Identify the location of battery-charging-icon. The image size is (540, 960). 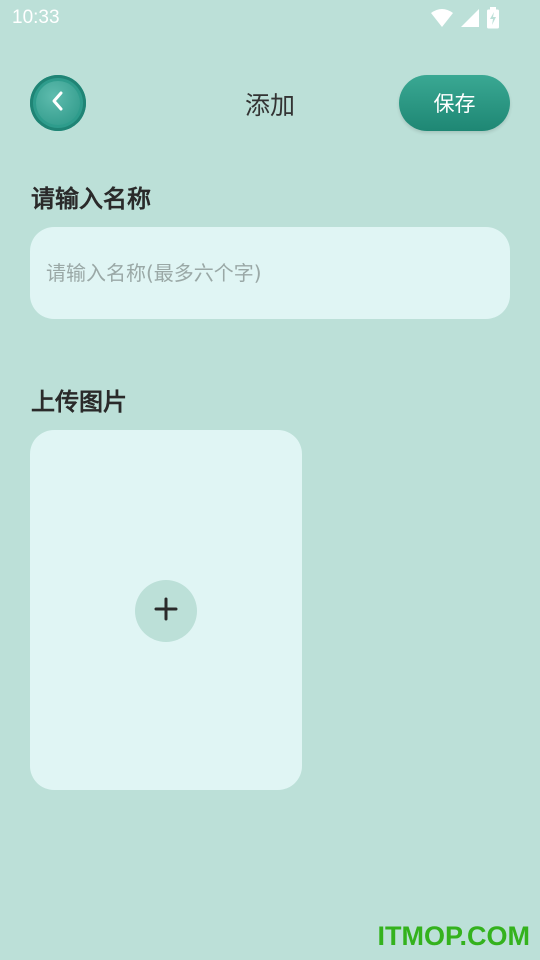
(493, 18).